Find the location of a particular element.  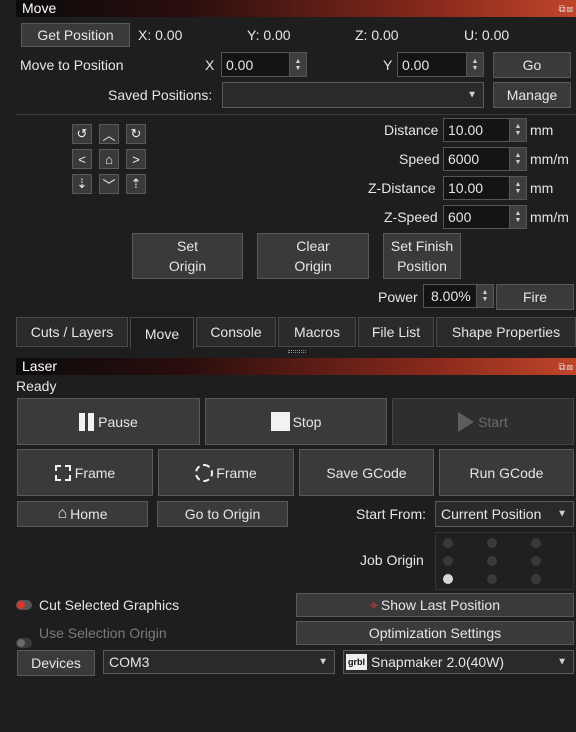

fire-button: Fire is located at coordinates (535, 297).